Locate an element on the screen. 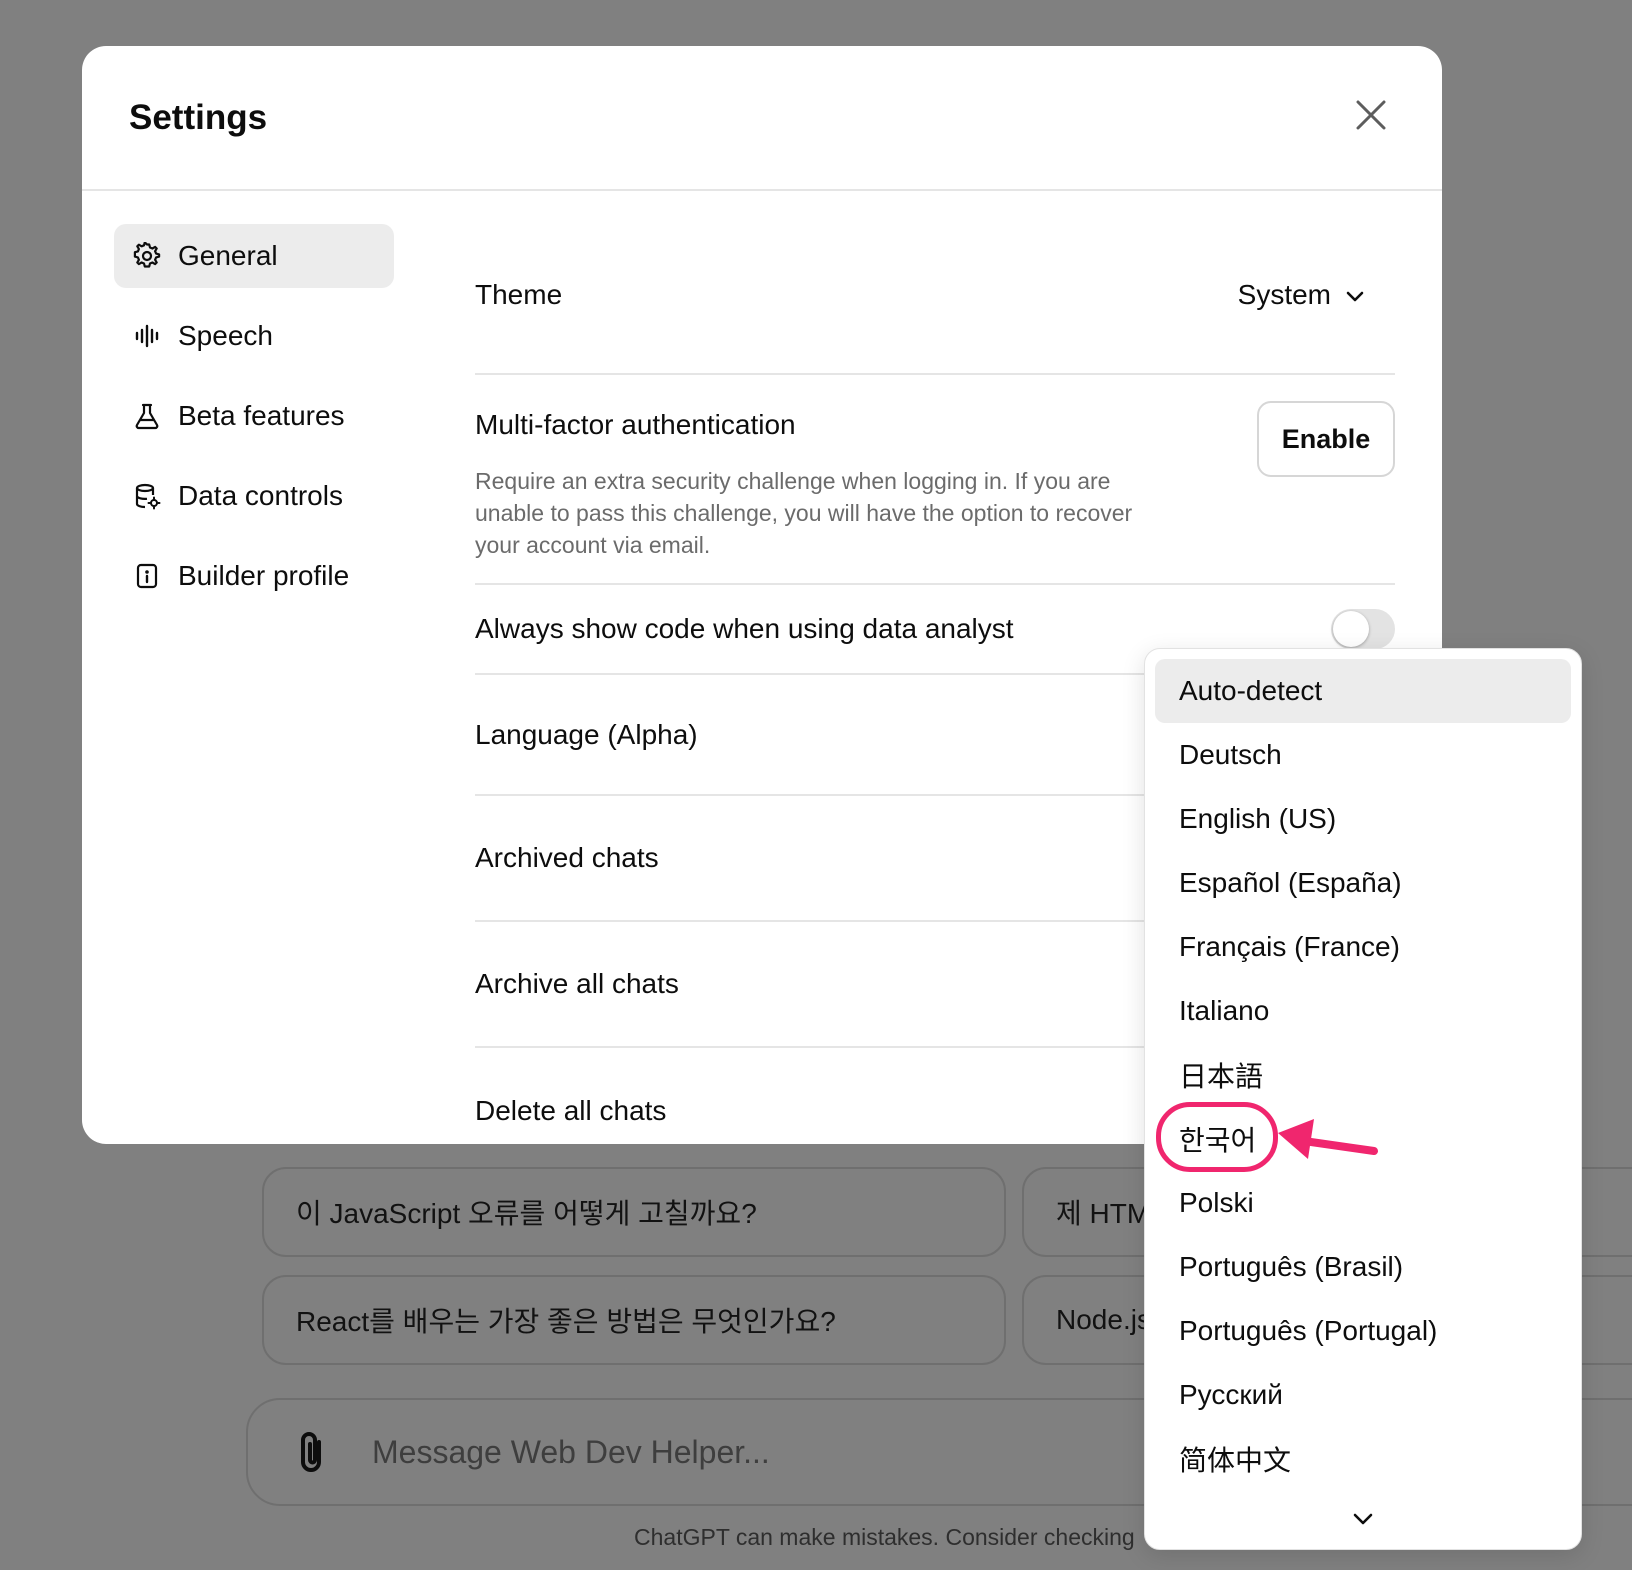 Image resolution: width=1632 pixels, height=1570 pixels. flask-icon is located at coordinates (147, 416).